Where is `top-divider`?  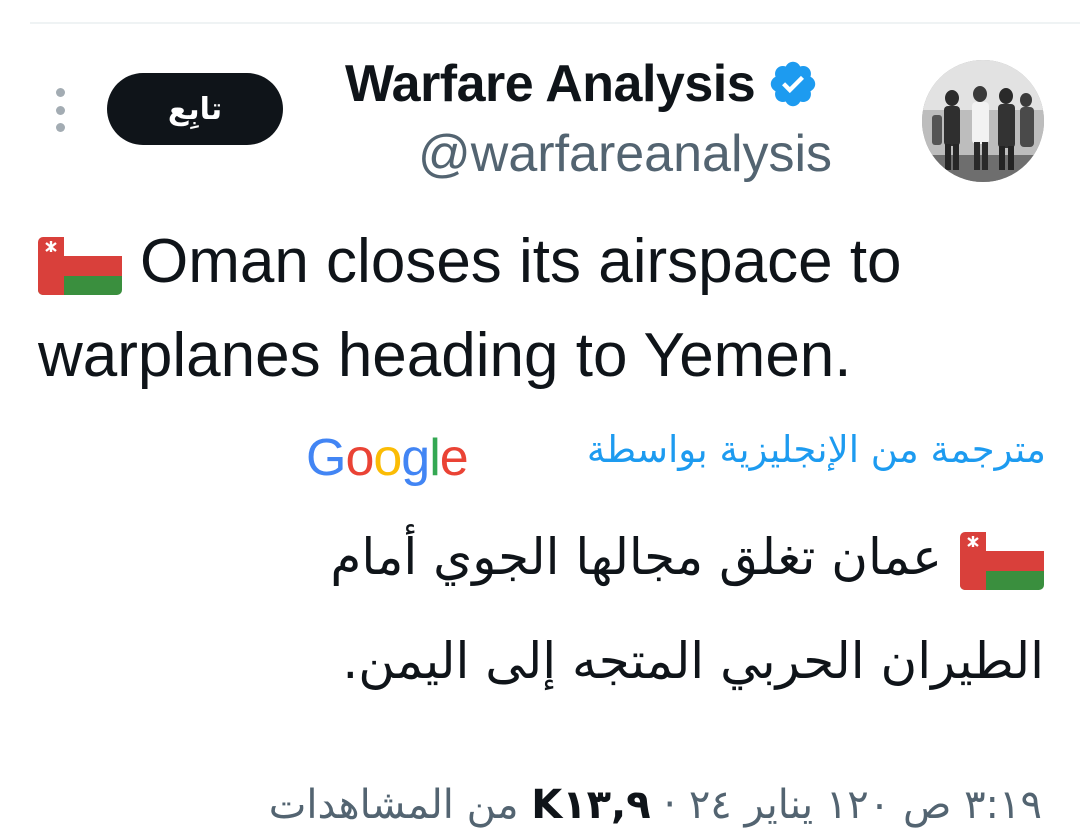
top-divider is located at coordinates (555, 23).